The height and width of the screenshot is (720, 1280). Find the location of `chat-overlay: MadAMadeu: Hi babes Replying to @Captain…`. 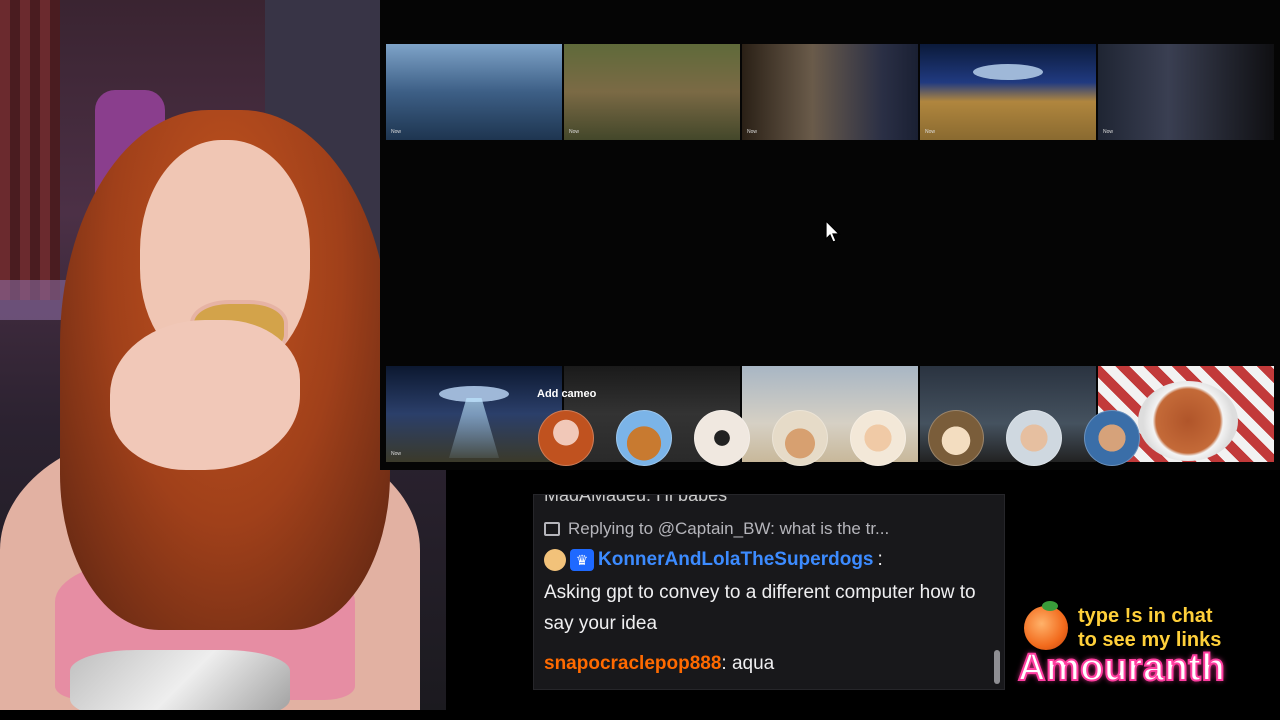

chat-overlay: MadAMadeu: Hi babes Replying to @Captain… is located at coordinates (769, 592).